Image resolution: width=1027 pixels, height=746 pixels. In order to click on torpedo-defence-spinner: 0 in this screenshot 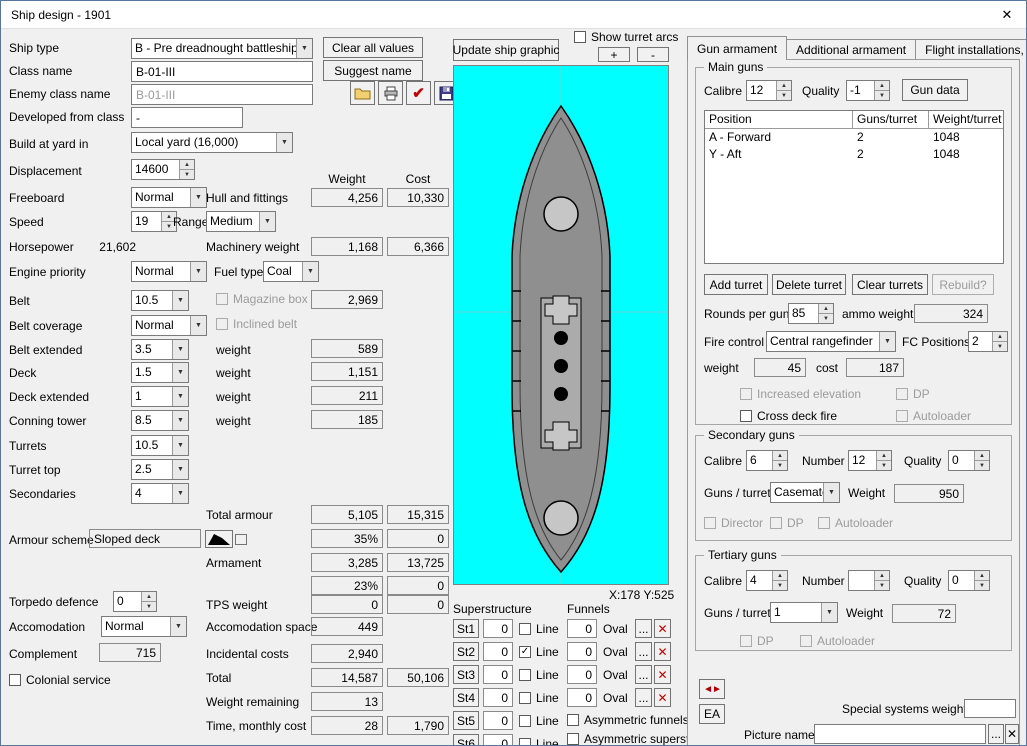, I will do `click(135, 601)`.